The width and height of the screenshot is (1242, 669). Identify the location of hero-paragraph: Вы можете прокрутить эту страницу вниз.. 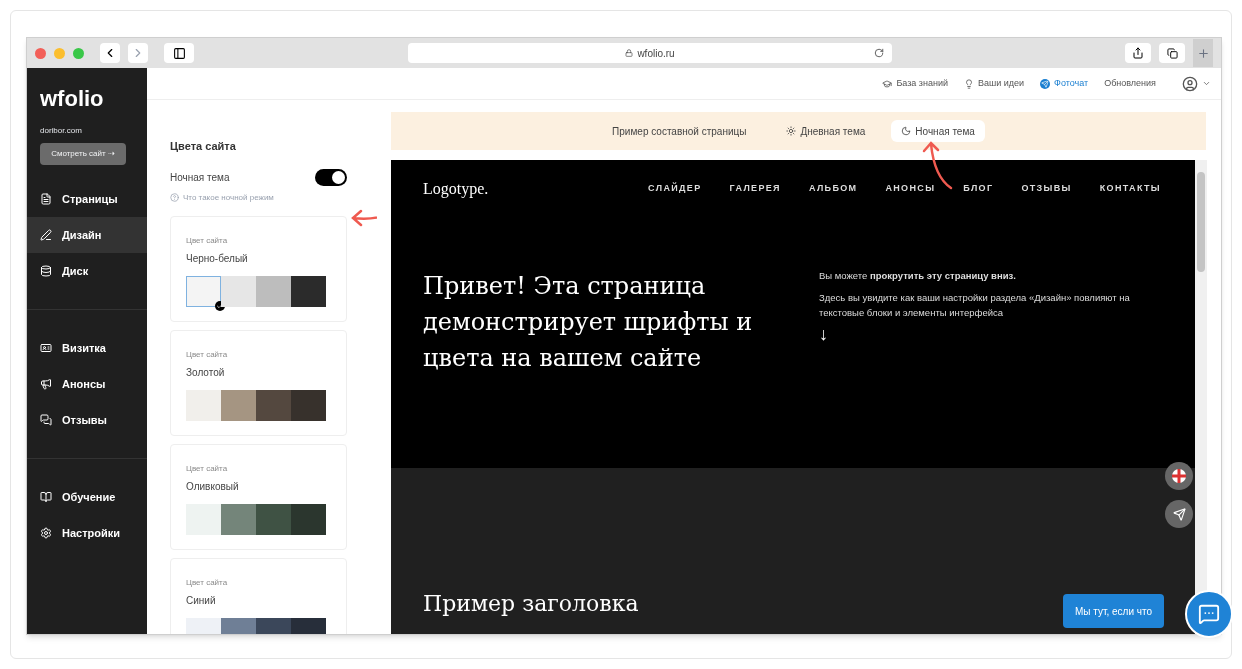
(918, 276).